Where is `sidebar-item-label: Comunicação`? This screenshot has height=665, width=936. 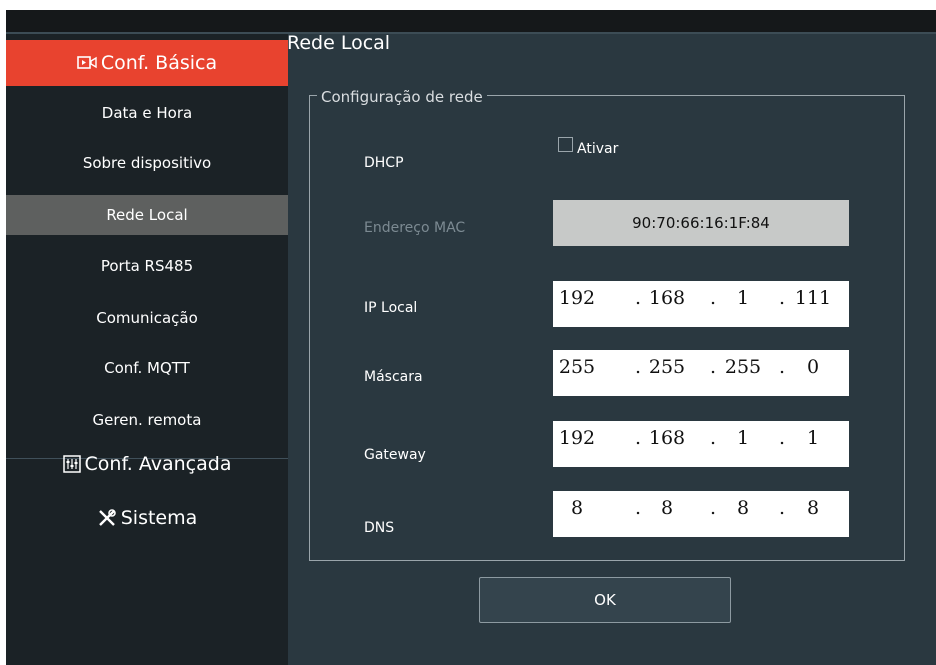
sidebar-item-label: Comunicação is located at coordinates (147, 318).